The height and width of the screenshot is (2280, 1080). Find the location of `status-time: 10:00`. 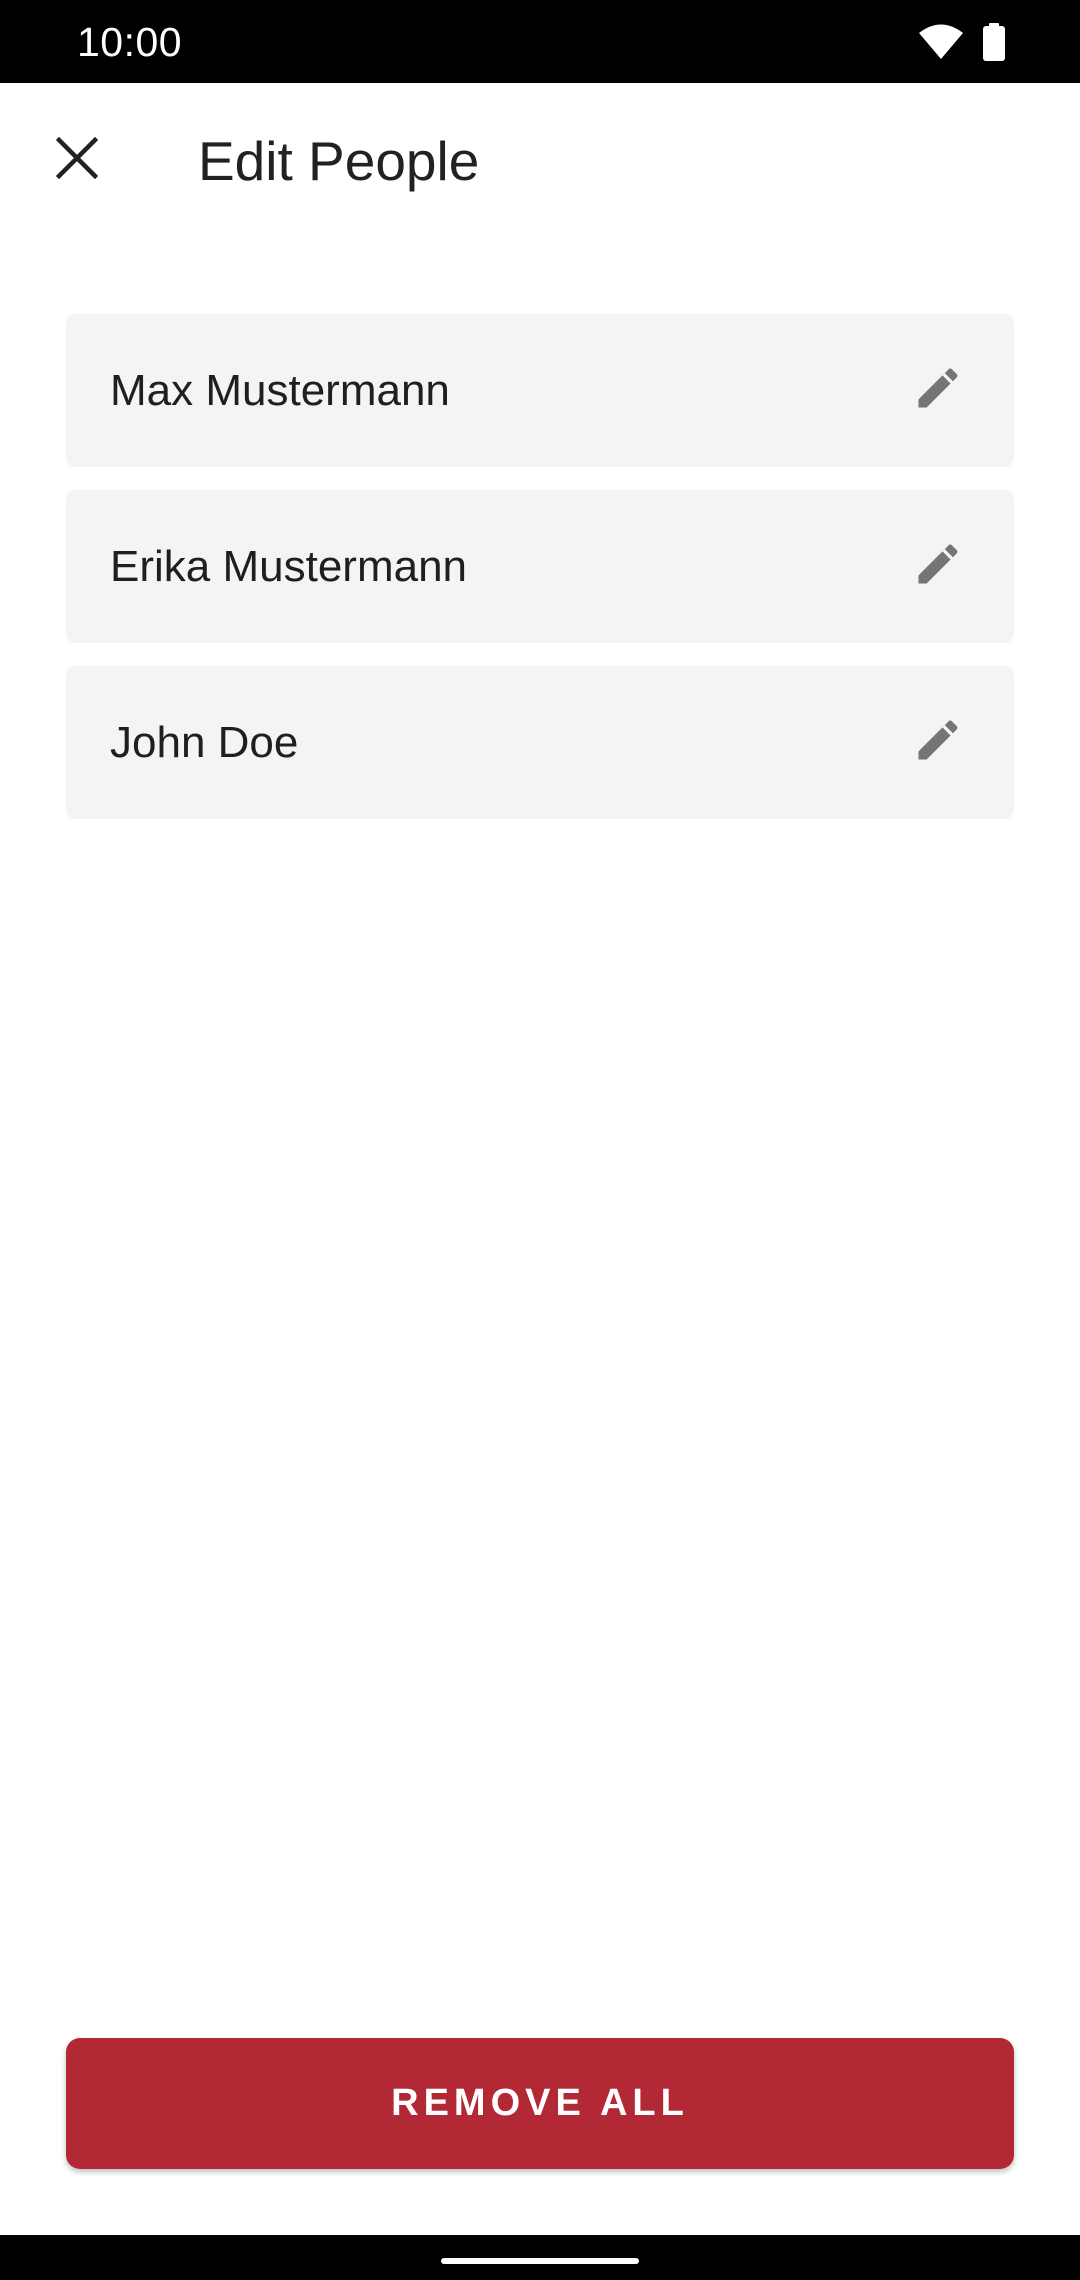

status-time: 10:00 is located at coordinates (130, 42).